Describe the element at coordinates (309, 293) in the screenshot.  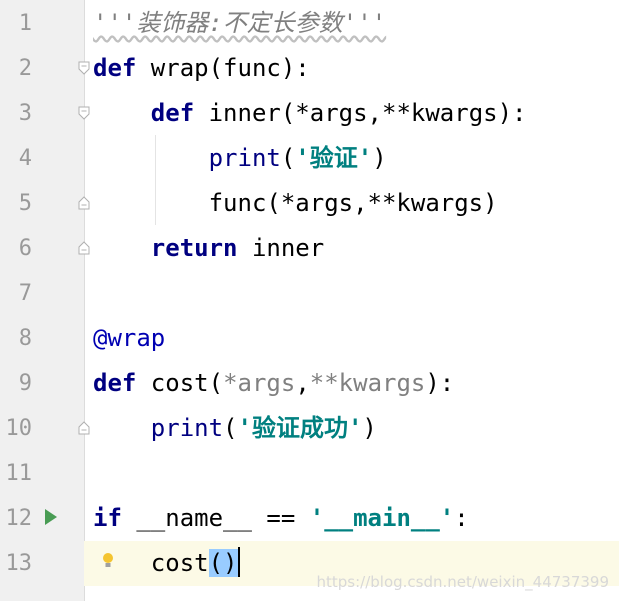
I see `code-line: 7` at that location.